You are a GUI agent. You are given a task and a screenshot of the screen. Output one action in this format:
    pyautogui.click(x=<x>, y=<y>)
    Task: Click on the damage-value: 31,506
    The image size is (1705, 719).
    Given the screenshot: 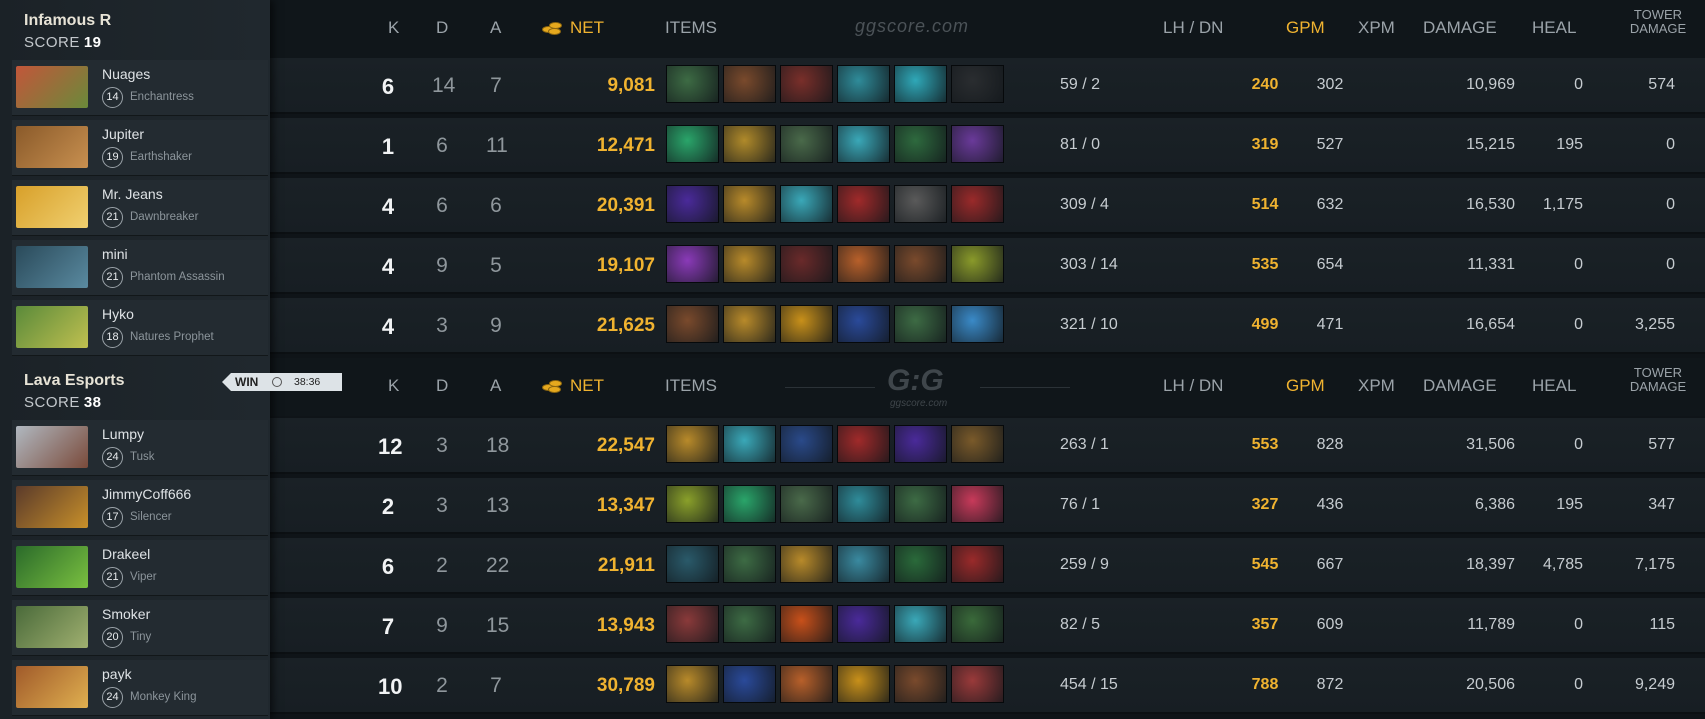 What is the action you would take?
    pyautogui.click(x=1490, y=444)
    